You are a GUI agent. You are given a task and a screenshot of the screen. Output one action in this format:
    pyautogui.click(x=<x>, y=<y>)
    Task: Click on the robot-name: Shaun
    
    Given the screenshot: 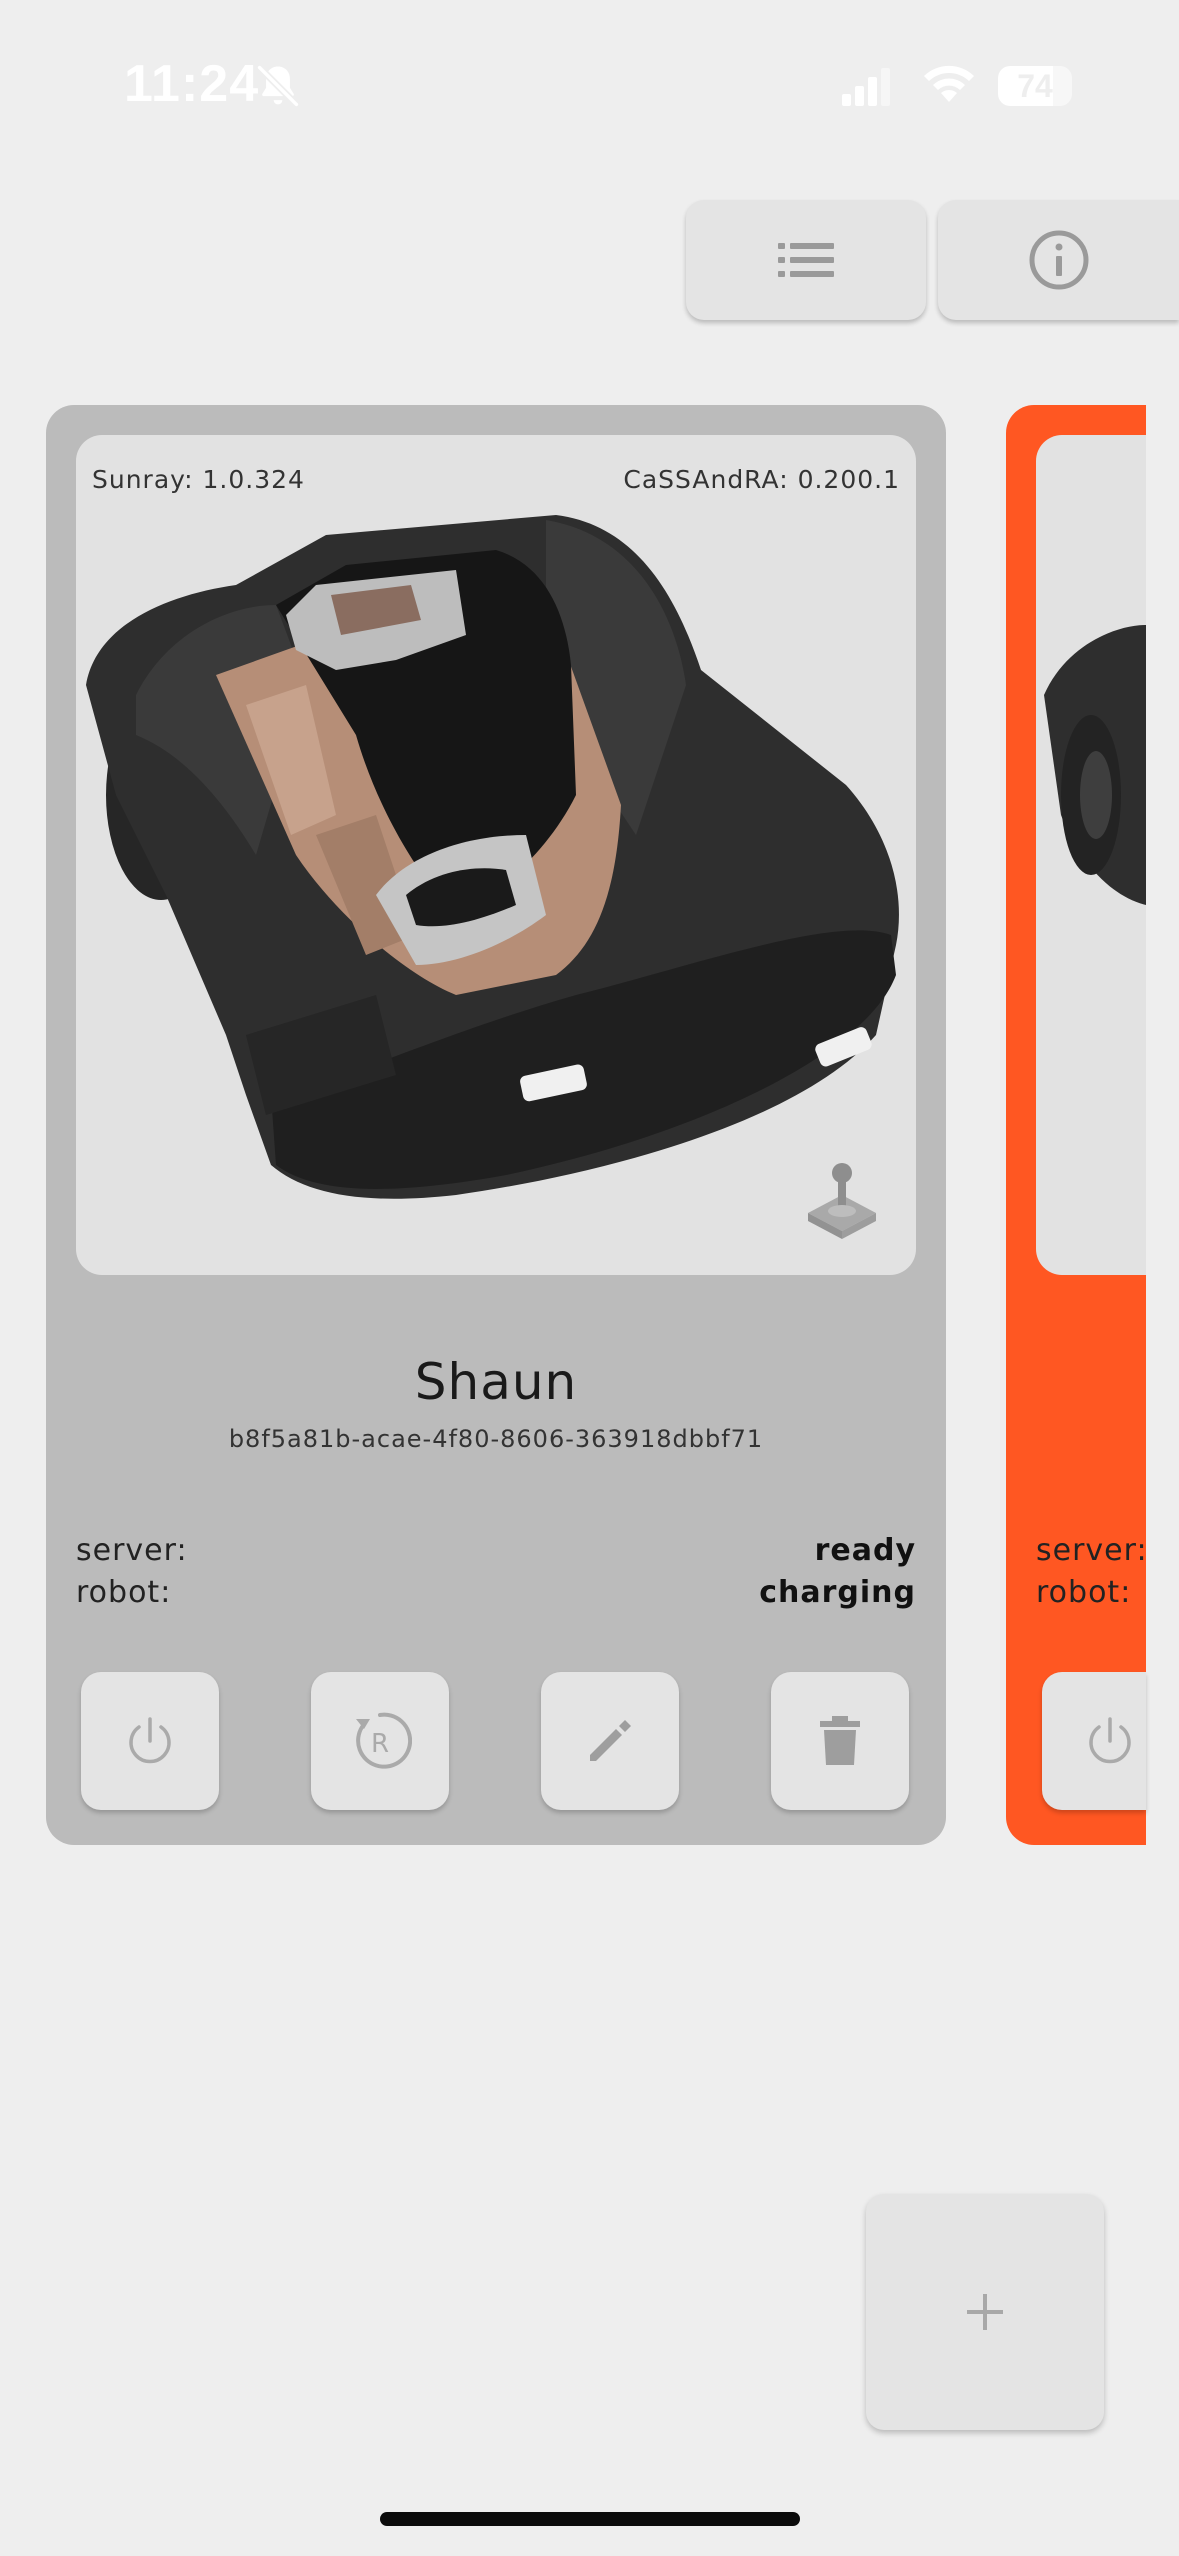 What is the action you would take?
    pyautogui.click(x=496, y=1382)
    